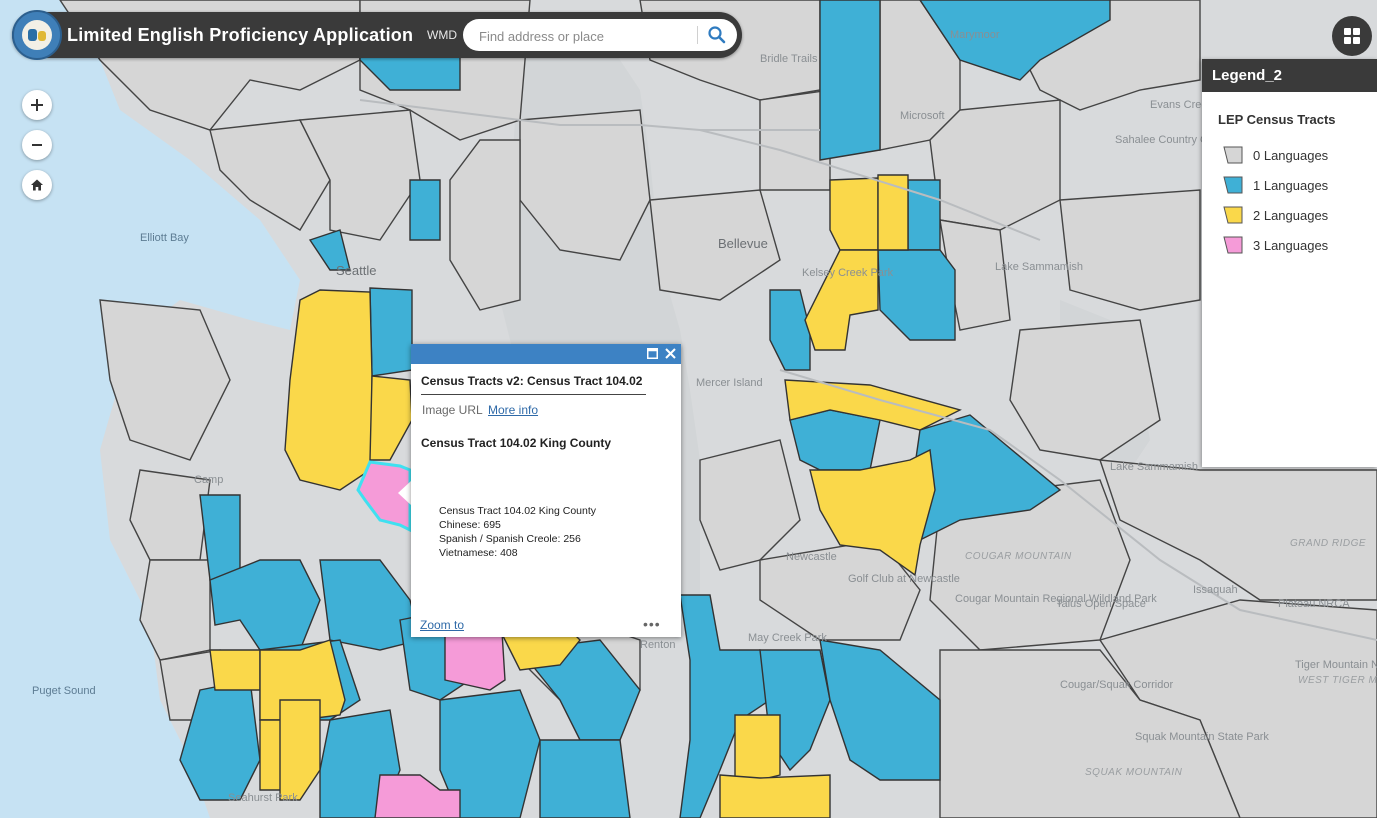 The width and height of the screenshot is (1377, 818). Describe the element at coordinates (670, 353) in the screenshot. I see `close-icon` at that location.